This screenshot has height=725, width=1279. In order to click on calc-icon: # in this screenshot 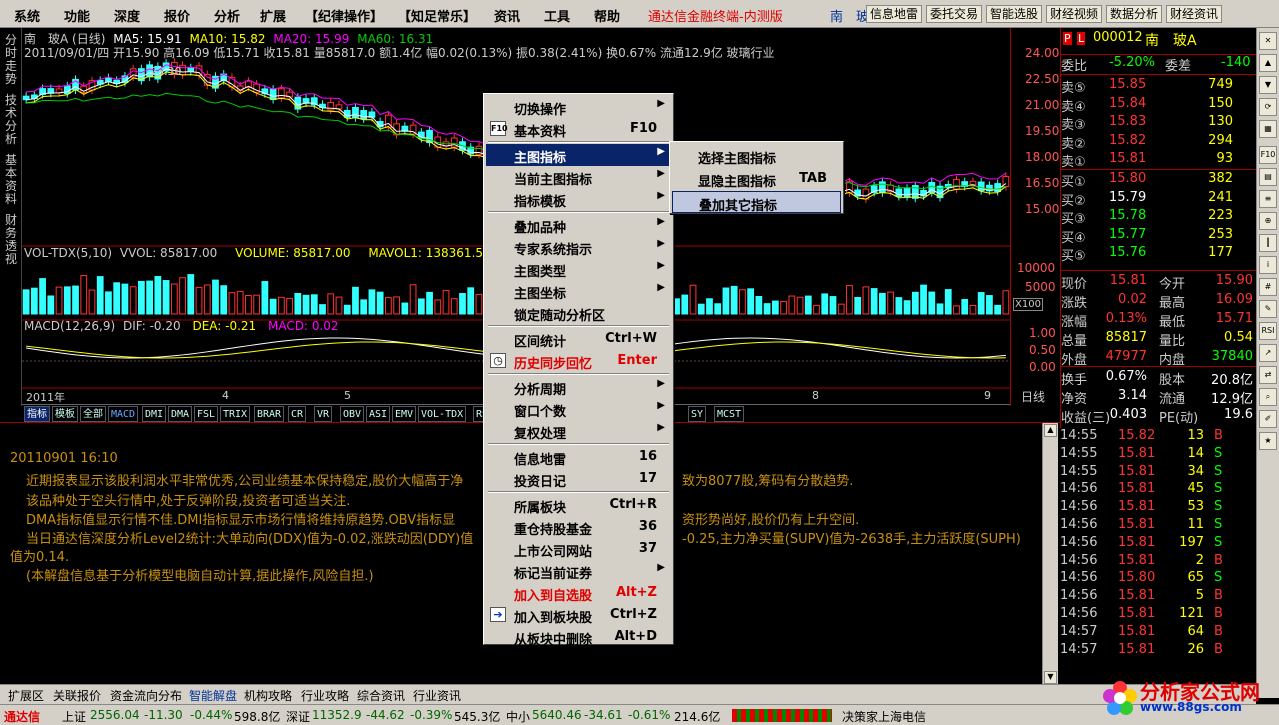, I will do `click(1268, 287)`.